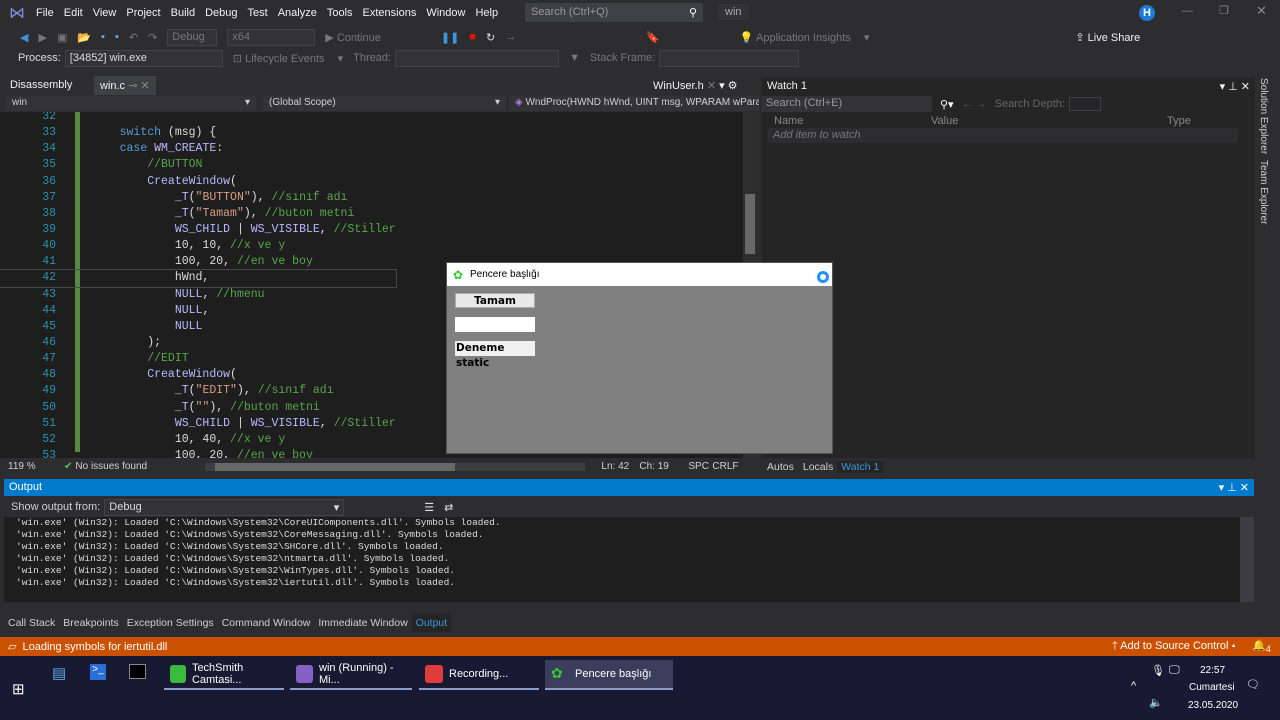  What do you see at coordinates (429, 507) in the screenshot?
I see `clear-all-icon: ☰` at bounding box center [429, 507].